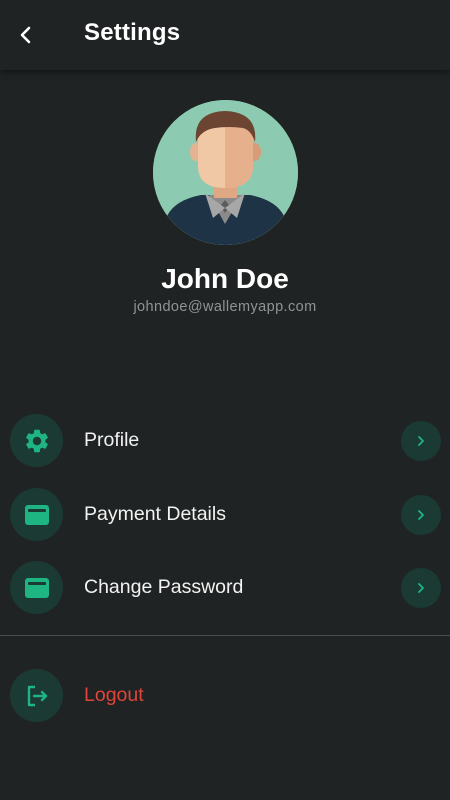  I want to click on change-password-chevron-button, so click(421, 588).